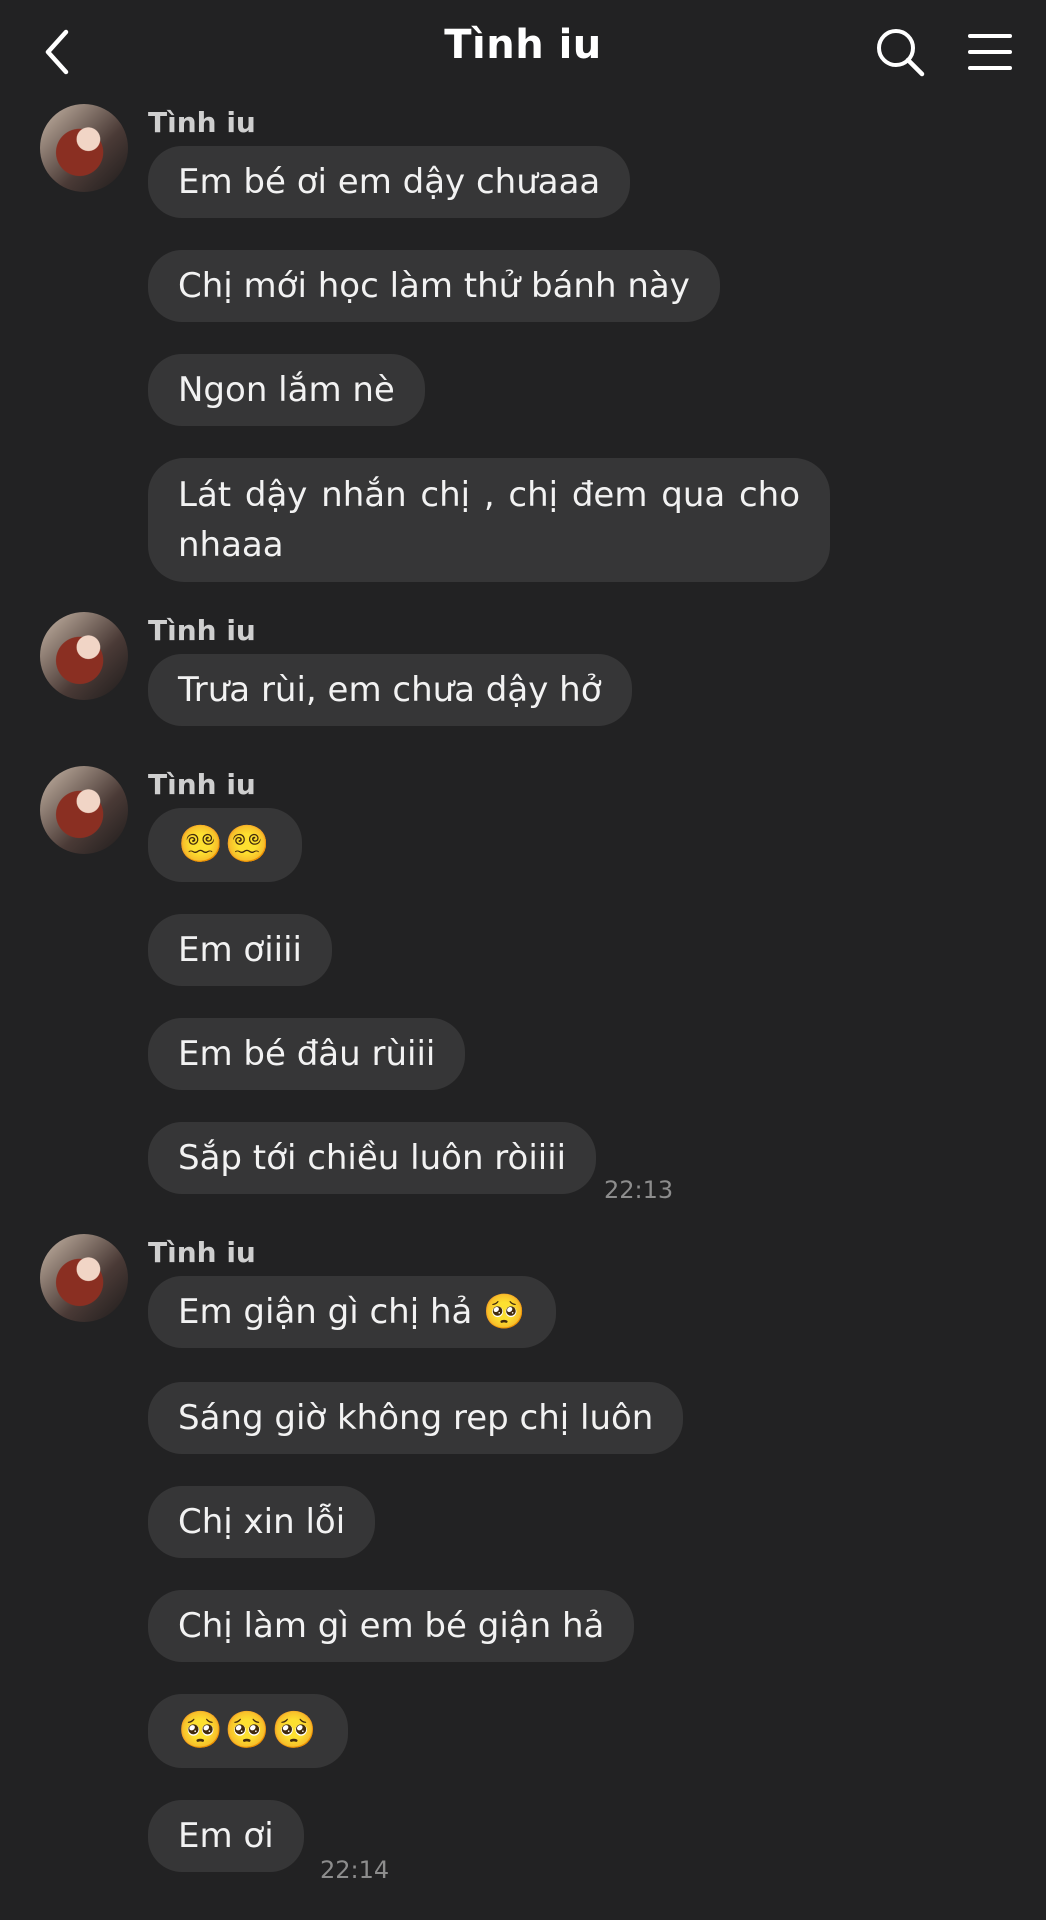  I want to click on message-bubble: Em ơiiii, so click(240, 950).